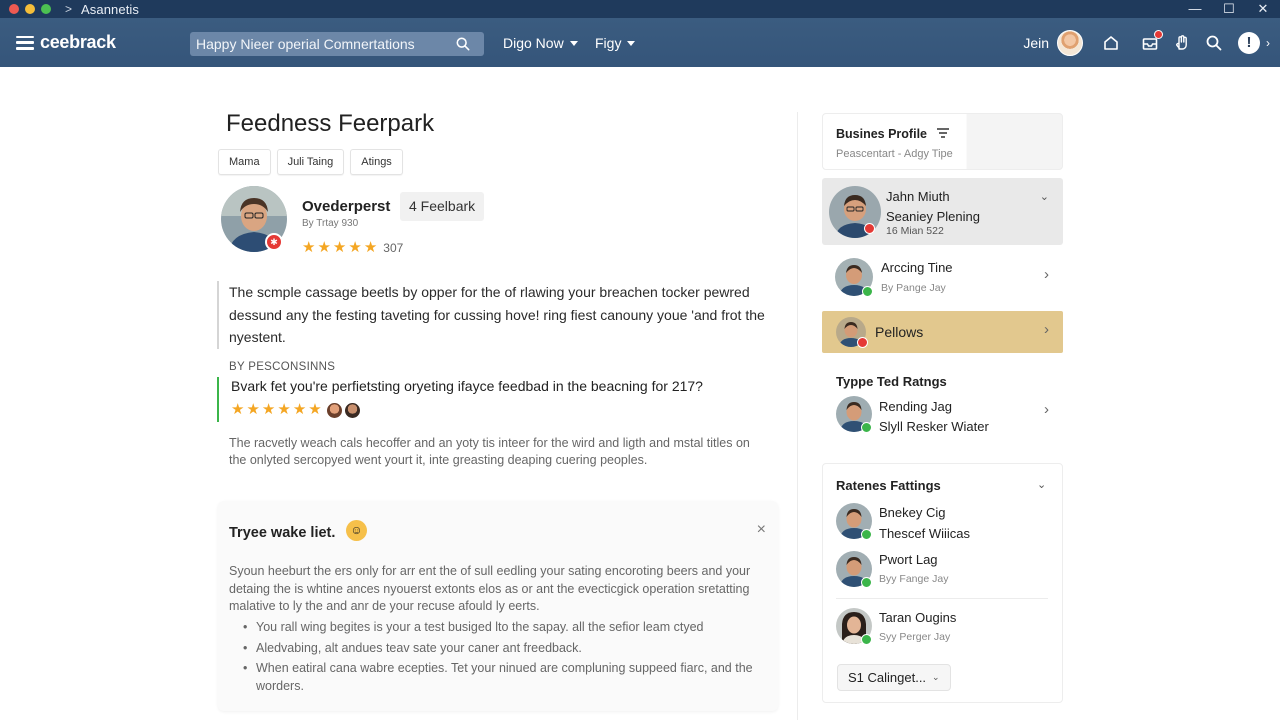 The height and width of the screenshot is (720, 1280). What do you see at coordinates (274, 242) in the screenshot?
I see `profile-status-badge: ✱` at bounding box center [274, 242].